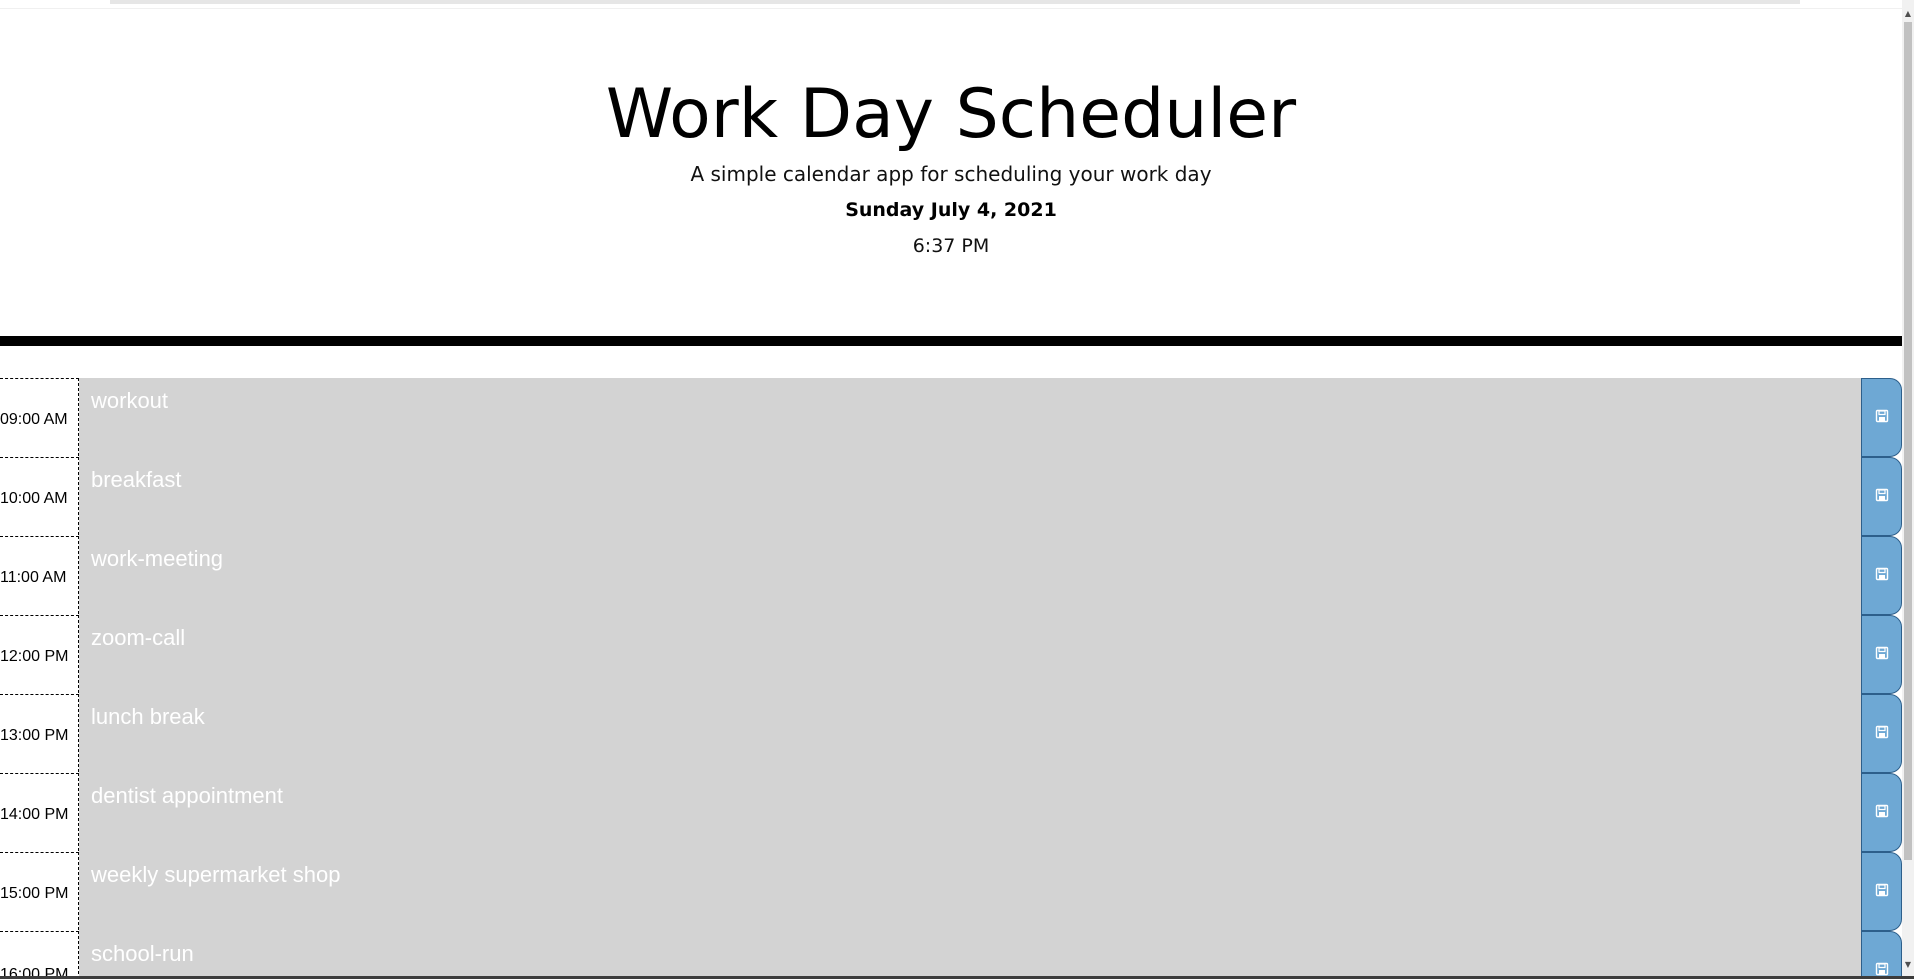 The width and height of the screenshot is (1914, 979). What do you see at coordinates (951, 341) in the screenshot?
I see `header-divider` at bounding box center [951, 341].